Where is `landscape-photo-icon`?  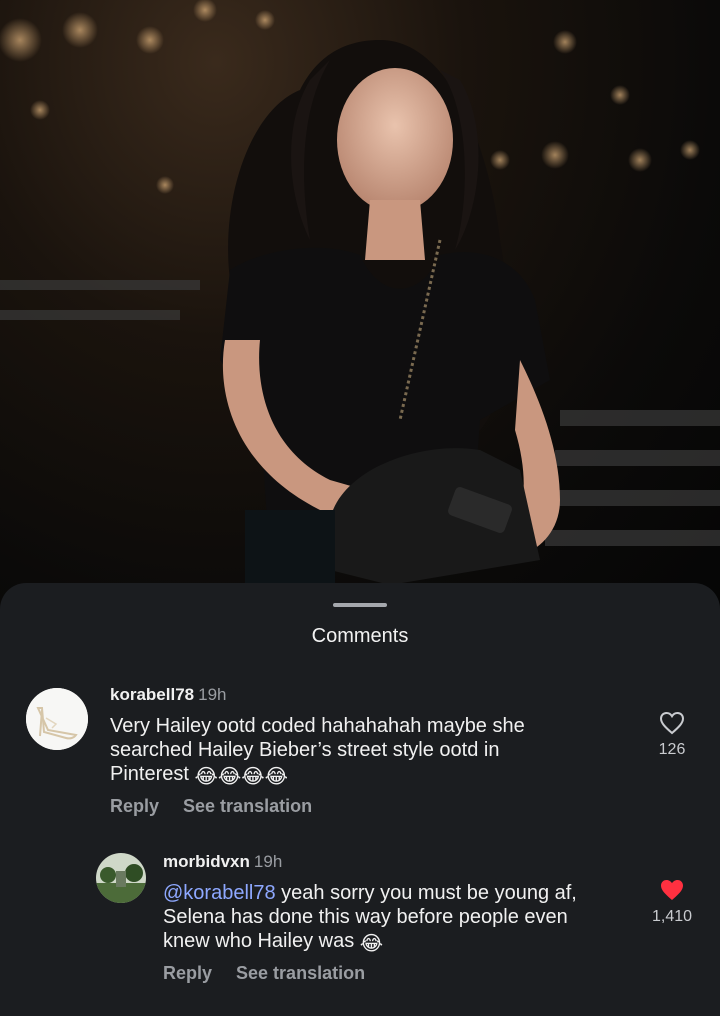
landscape-photo-icon is located at coordinates (121, 878).